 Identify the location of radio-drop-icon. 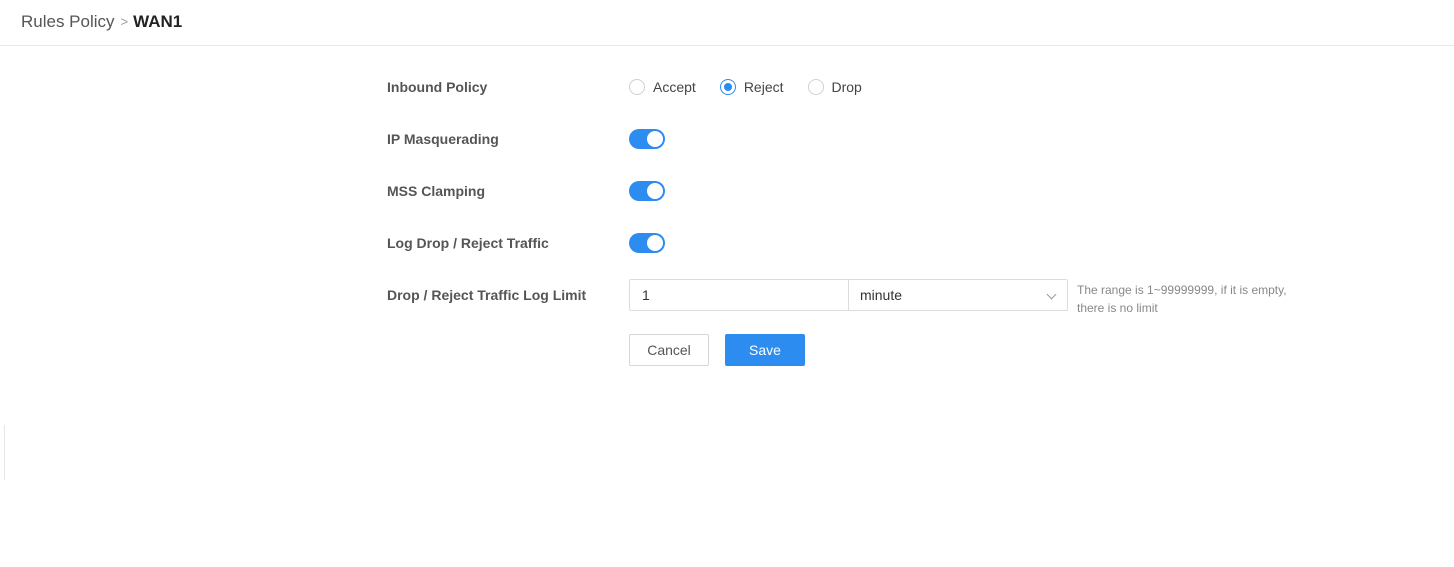
(815, 87).